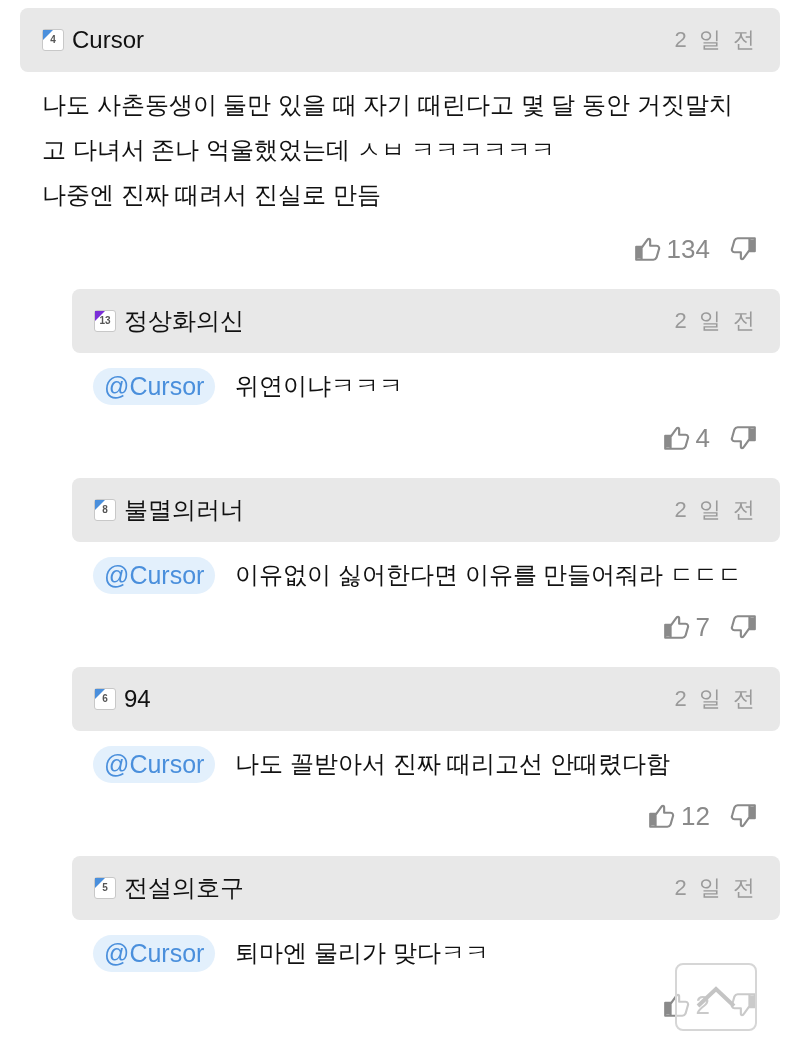  Describe the element at coordinates (362, 953) in the screenshot. I see `reply-text: 퇴마엔 물리가 맞다ㅋㅋ` at that location.